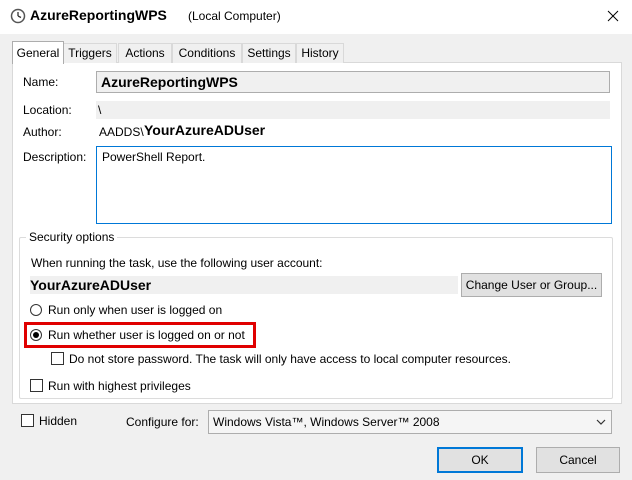  What do you see at coordinates (162, 422) in the screenshot?
I see `configure-for-label: Configure for:` at bounding box center [162, 422].